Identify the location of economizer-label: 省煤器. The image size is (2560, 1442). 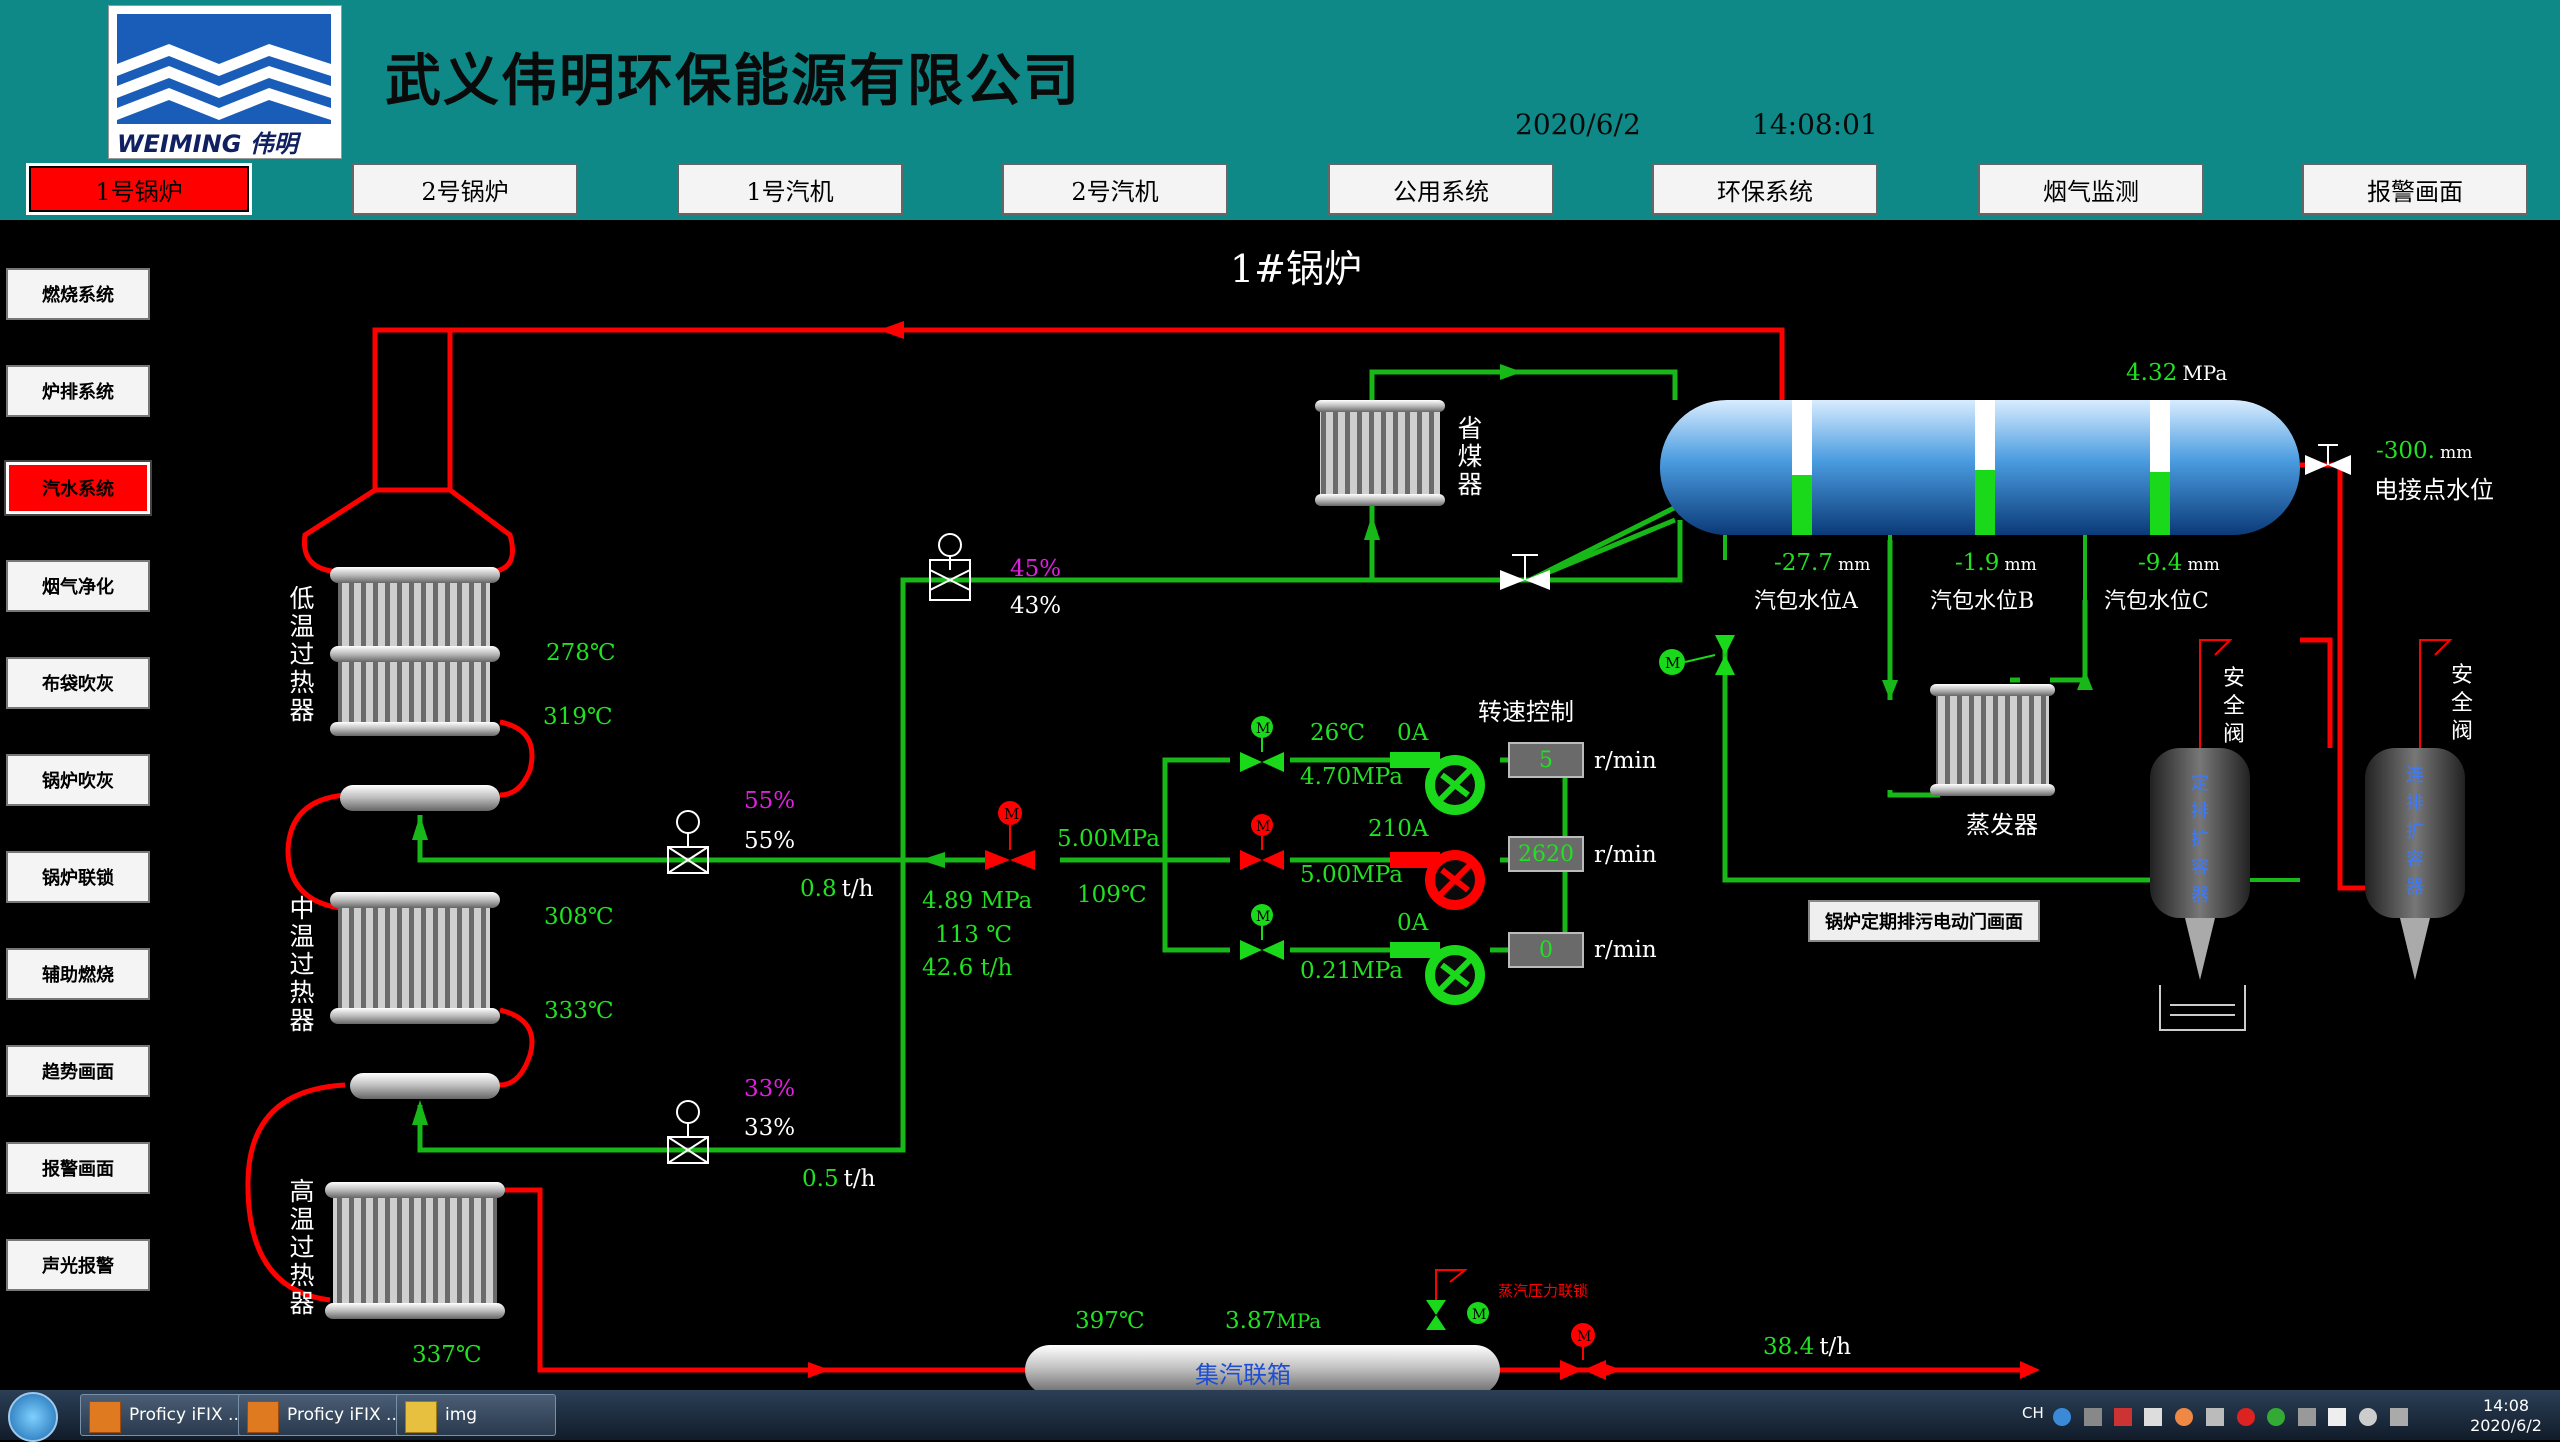
(1470, 456).